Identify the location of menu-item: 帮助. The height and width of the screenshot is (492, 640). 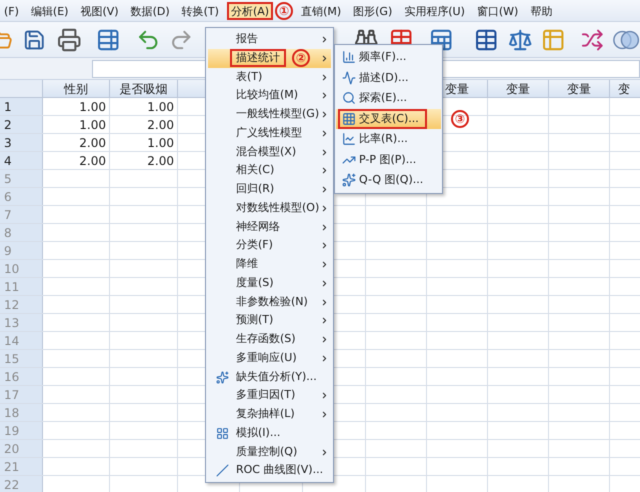
(541, 11).